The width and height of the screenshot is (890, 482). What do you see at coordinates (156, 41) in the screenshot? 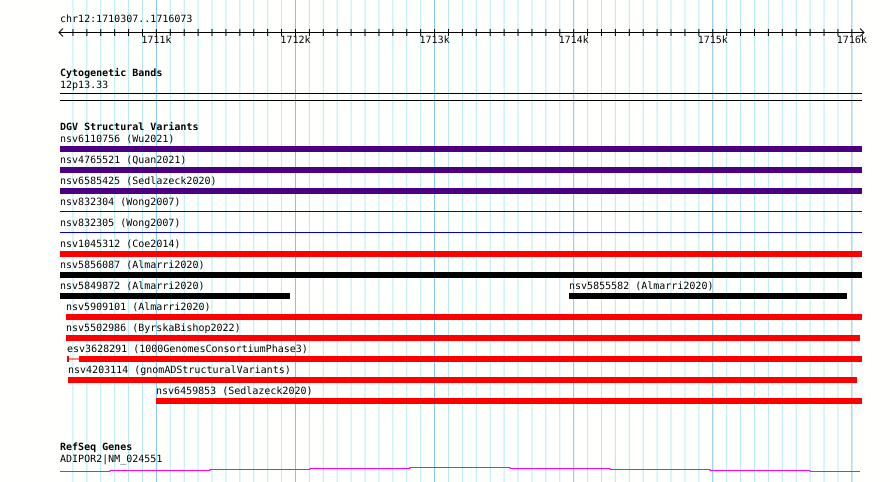
I see `tick-label: 1711k` at bounding box center [156, 41].